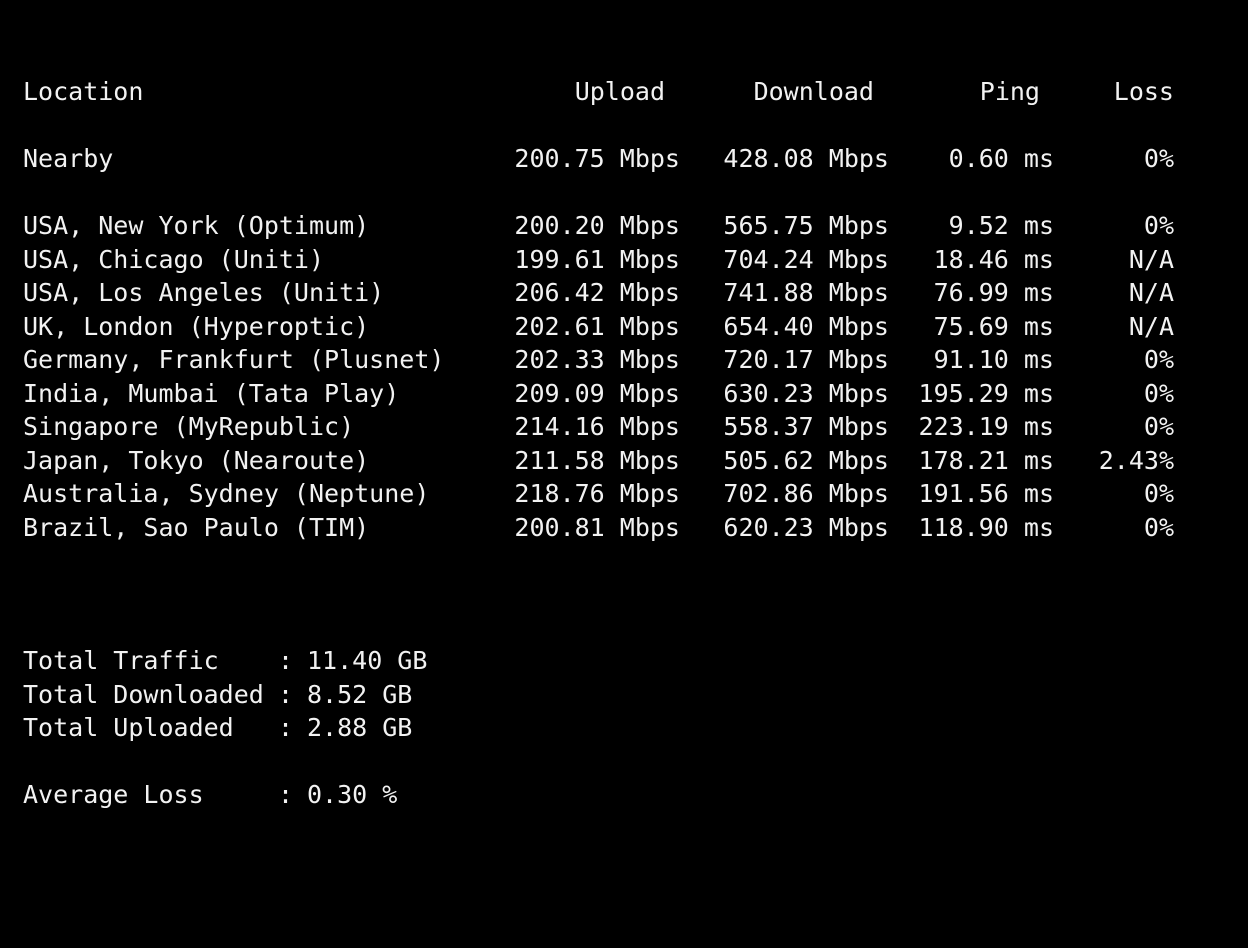  I want to click on row-ping: 0.60 ms, so click(1001, 158).